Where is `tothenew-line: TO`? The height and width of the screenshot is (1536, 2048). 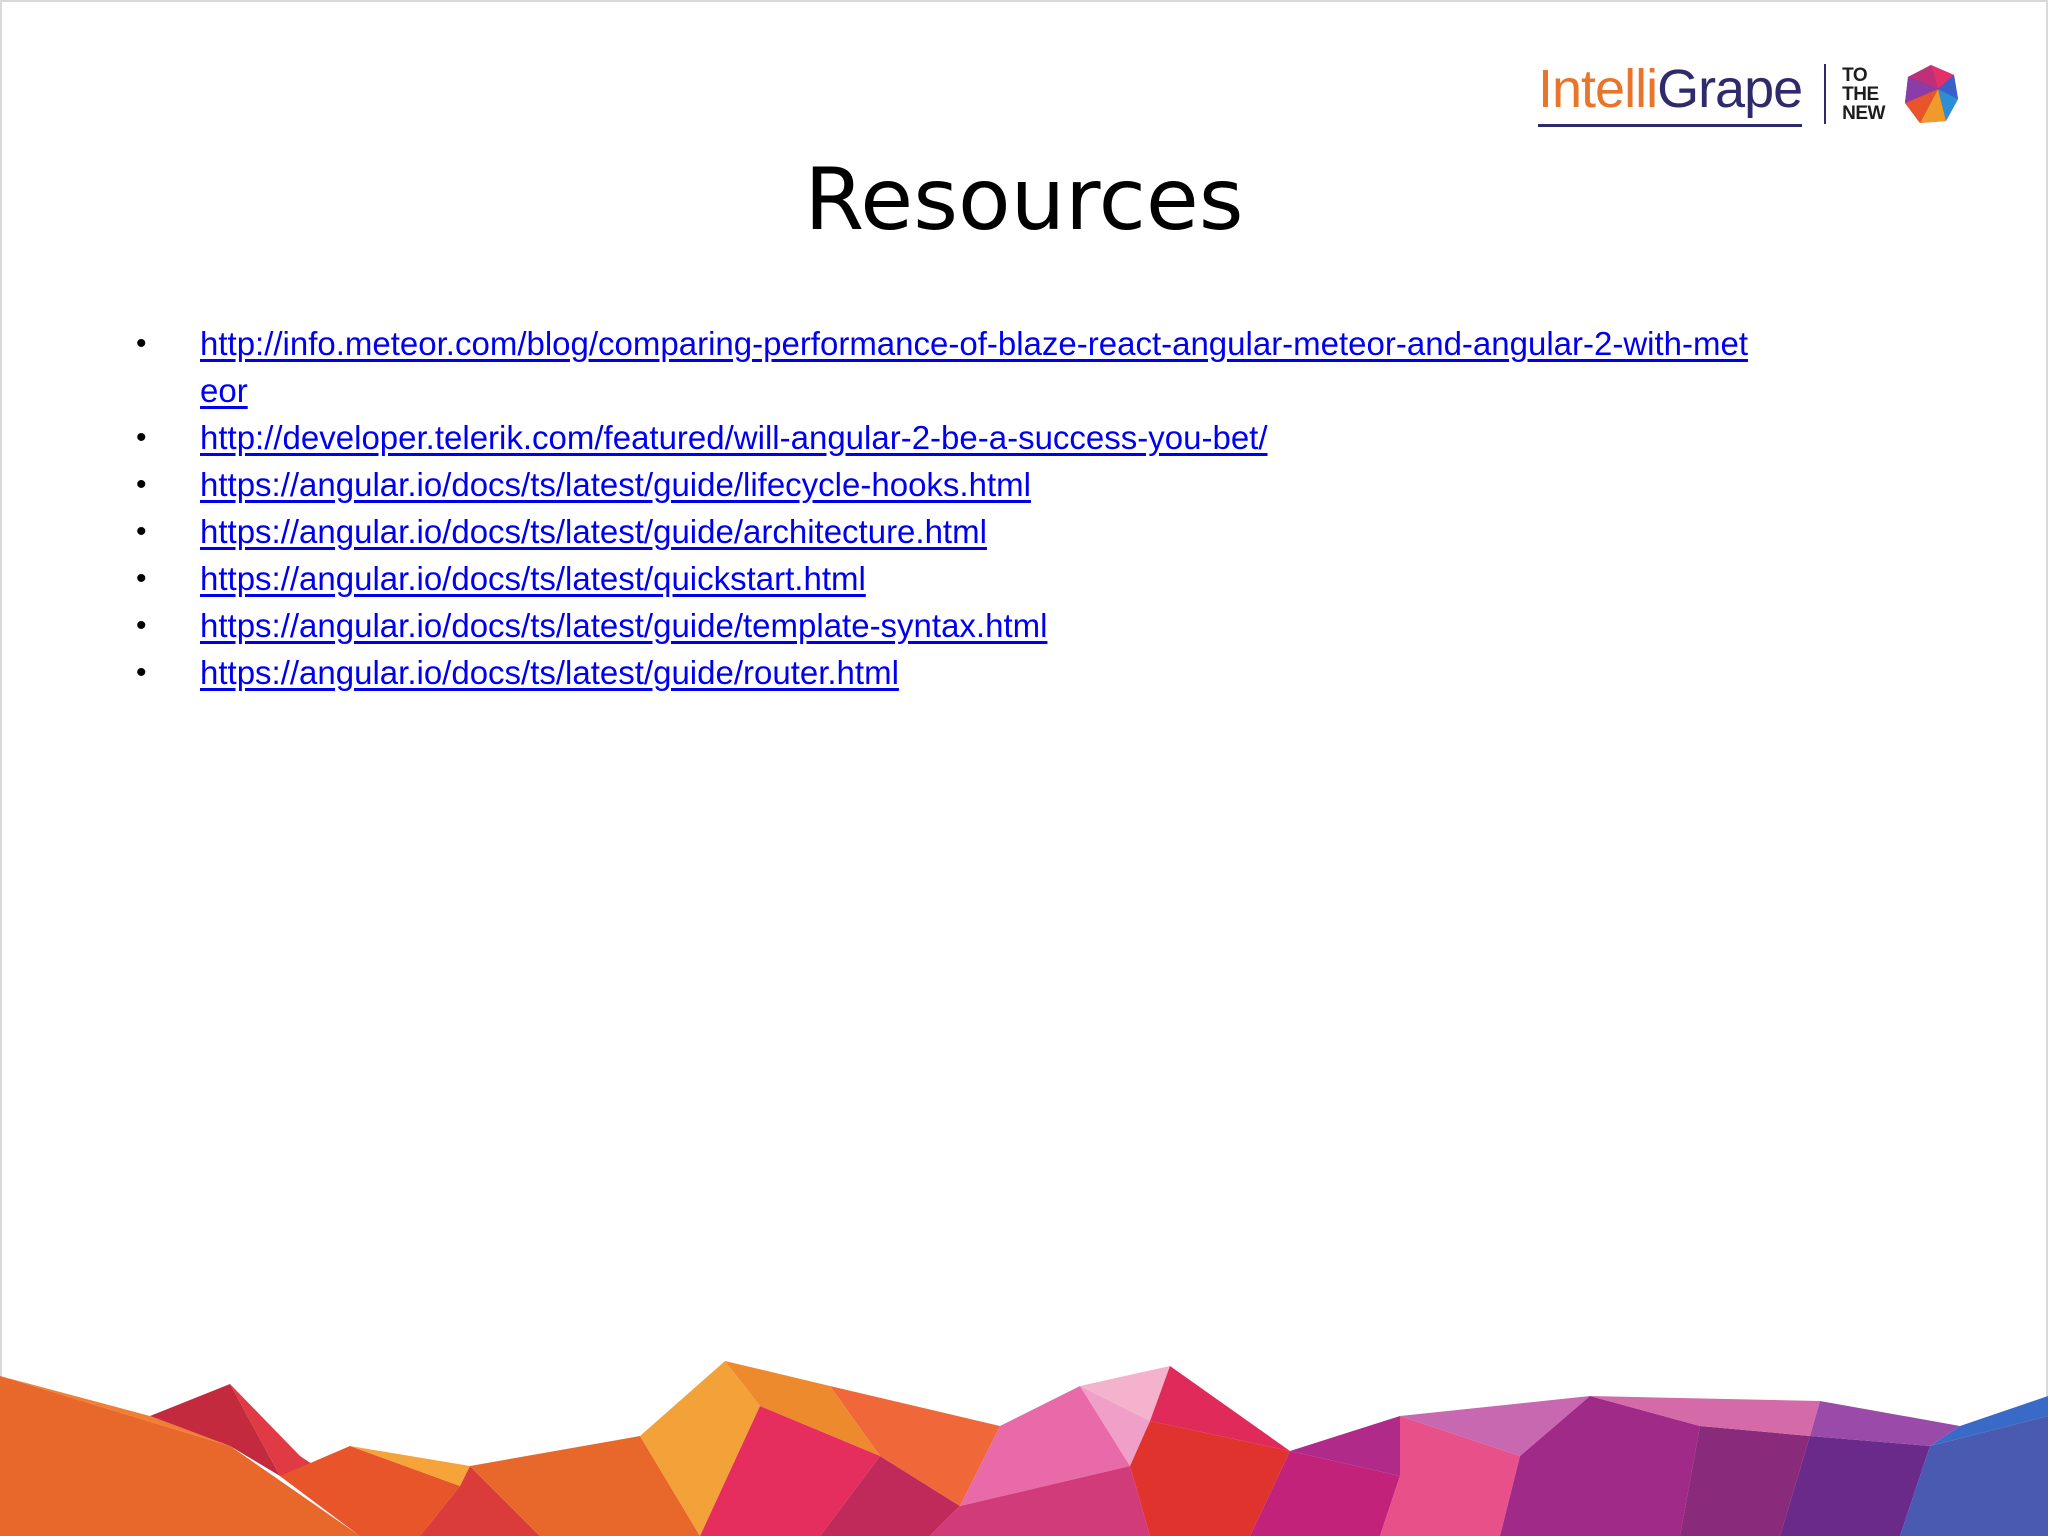 tothenew-line: TO is located at coordinates (1855, 75).